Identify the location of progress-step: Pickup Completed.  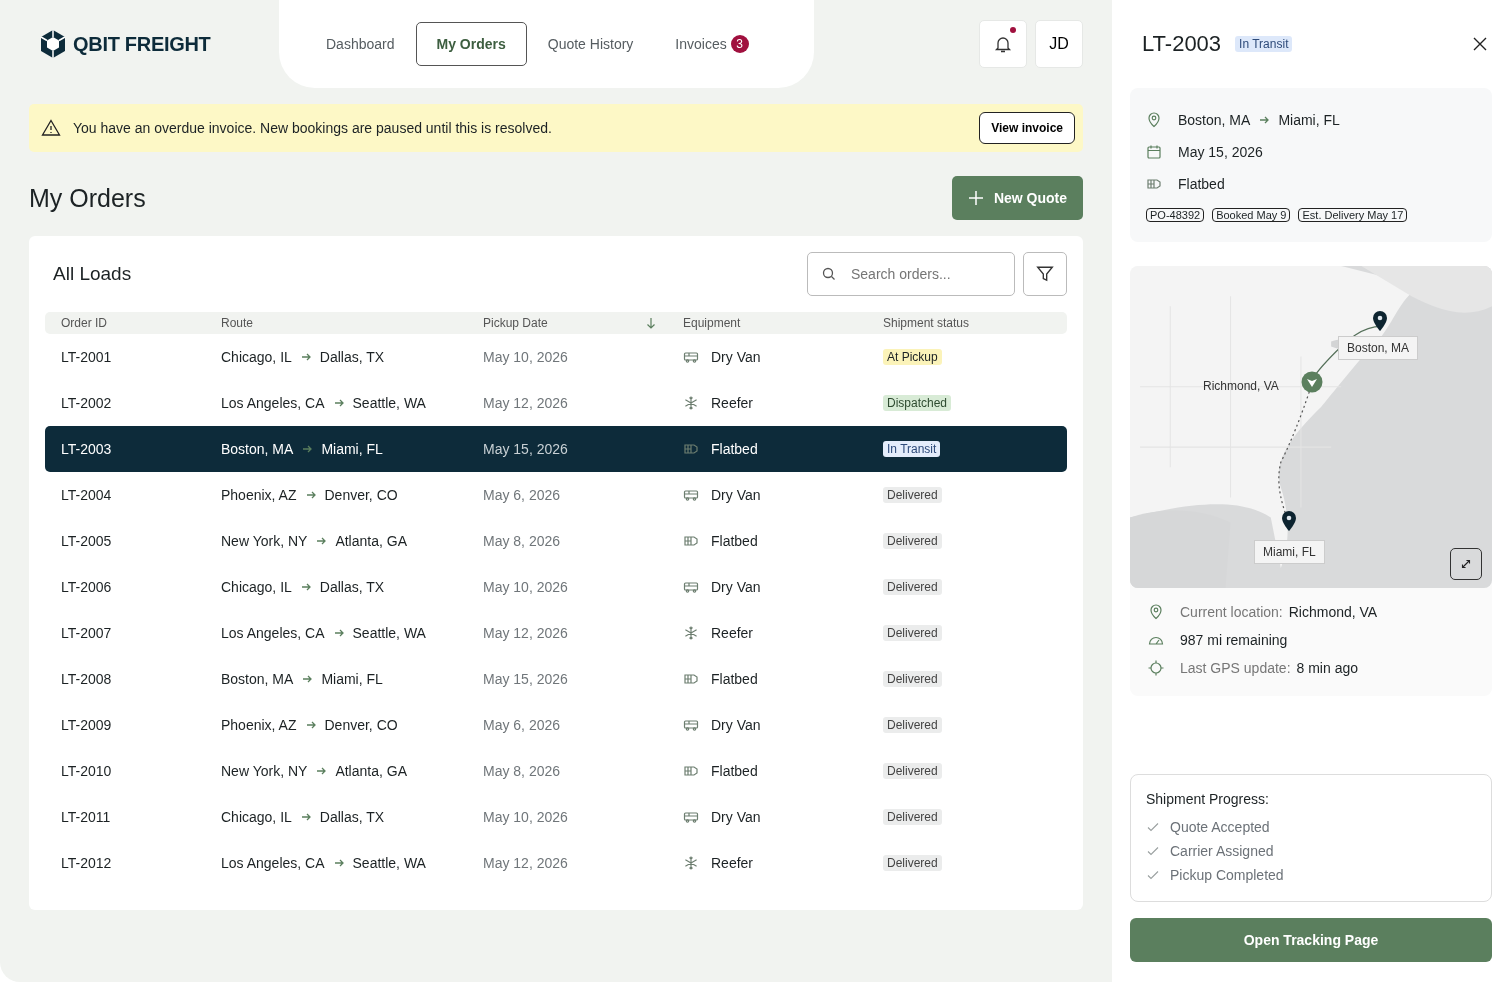
(1227, 875).